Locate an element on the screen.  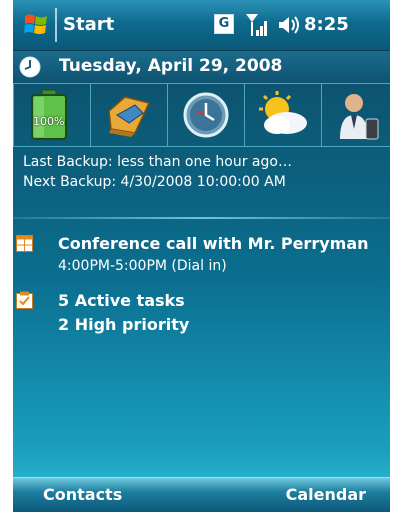
task-icon is located at coordinates (24, 300).